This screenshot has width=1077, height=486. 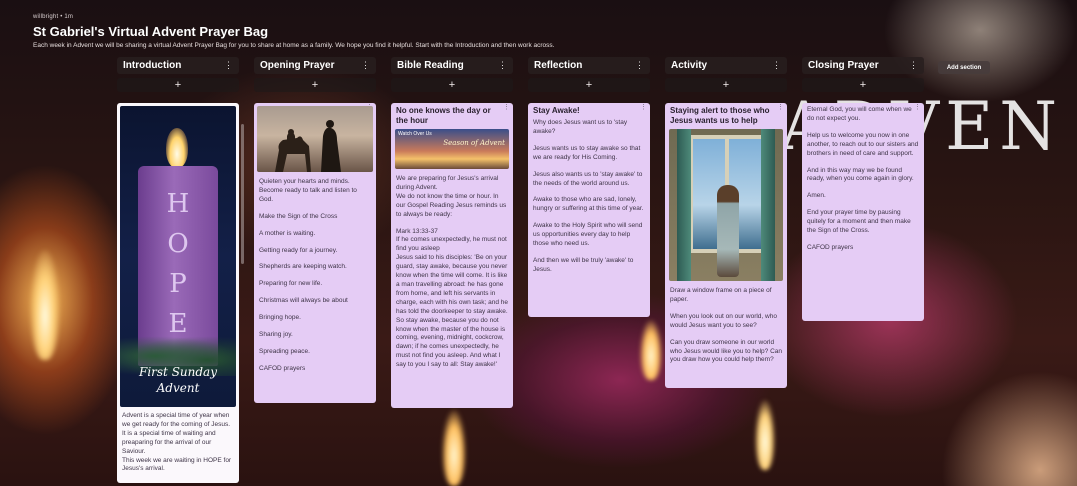 What do you see at coordinates (297, 65) in the screenshot?
I see `column-title: Opening Prayer` at bounding box center [297, 65].